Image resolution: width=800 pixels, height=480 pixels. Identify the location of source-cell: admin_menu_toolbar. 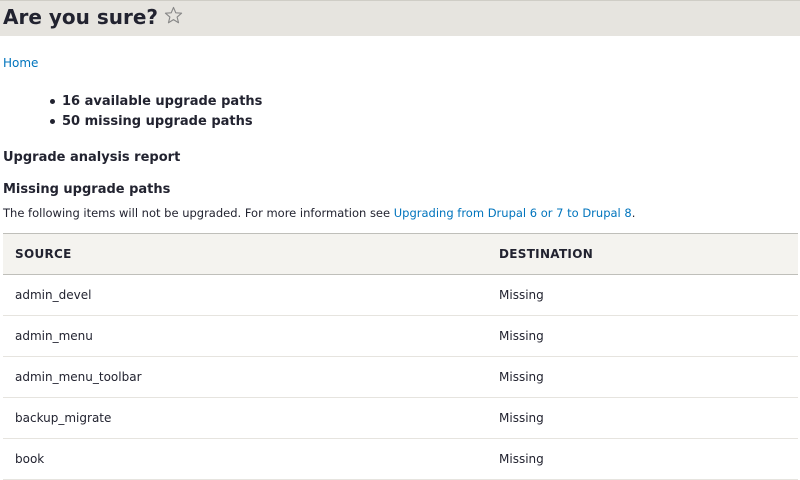
(78, 377).